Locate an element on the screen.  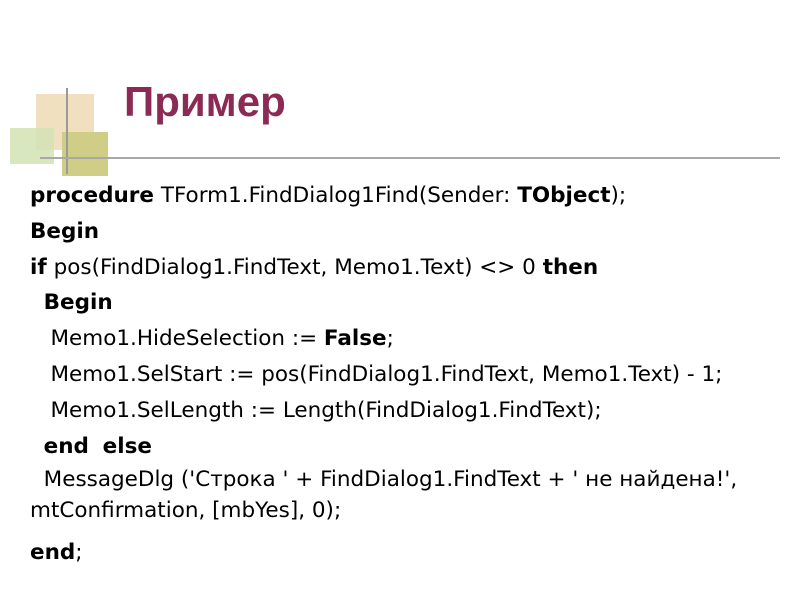
code-line-9b: mtConfirmation, [mbYes], 0); is located at coordinates (186, 511).